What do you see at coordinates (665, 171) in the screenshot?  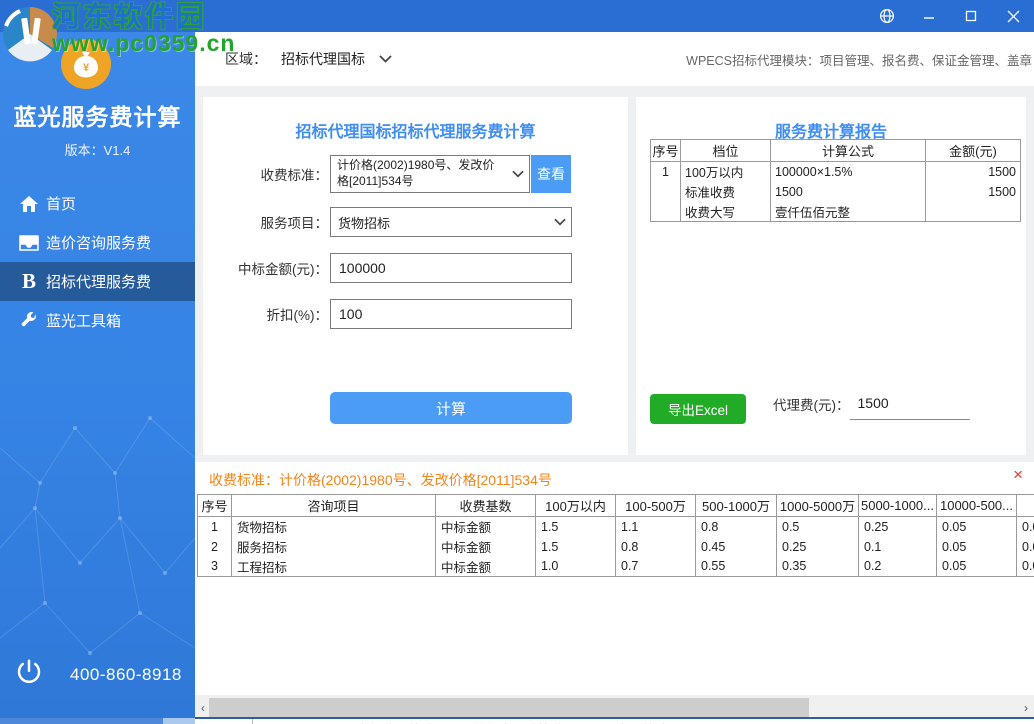 I see `table-cell: 1` at bounding box center [665, 171].